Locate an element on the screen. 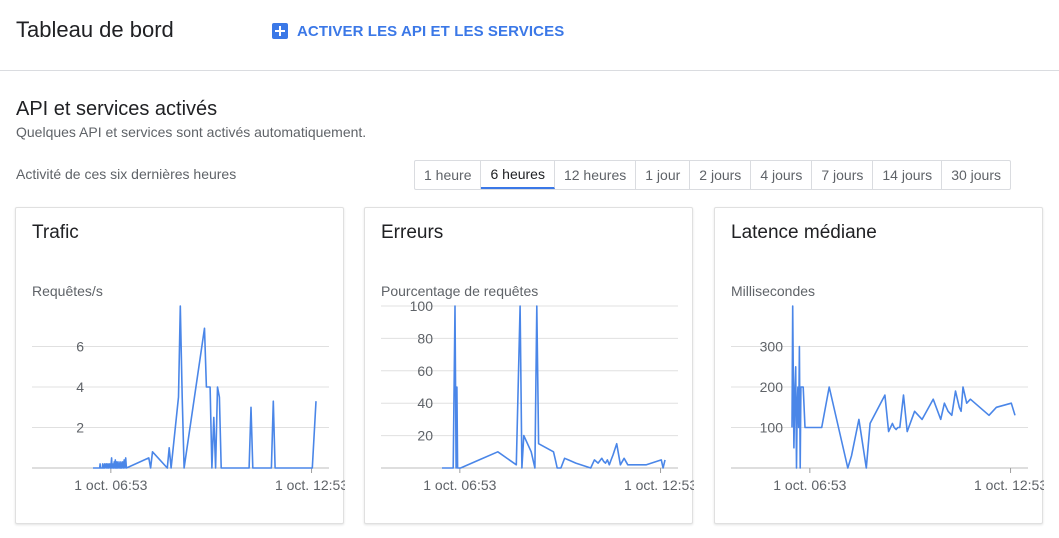 The height and width of the screenshot is (538, 1059). latency-chart: 100 200 300 1 oct. 06:53 1 oct. 12:53 is located at coordinates (887, 399).